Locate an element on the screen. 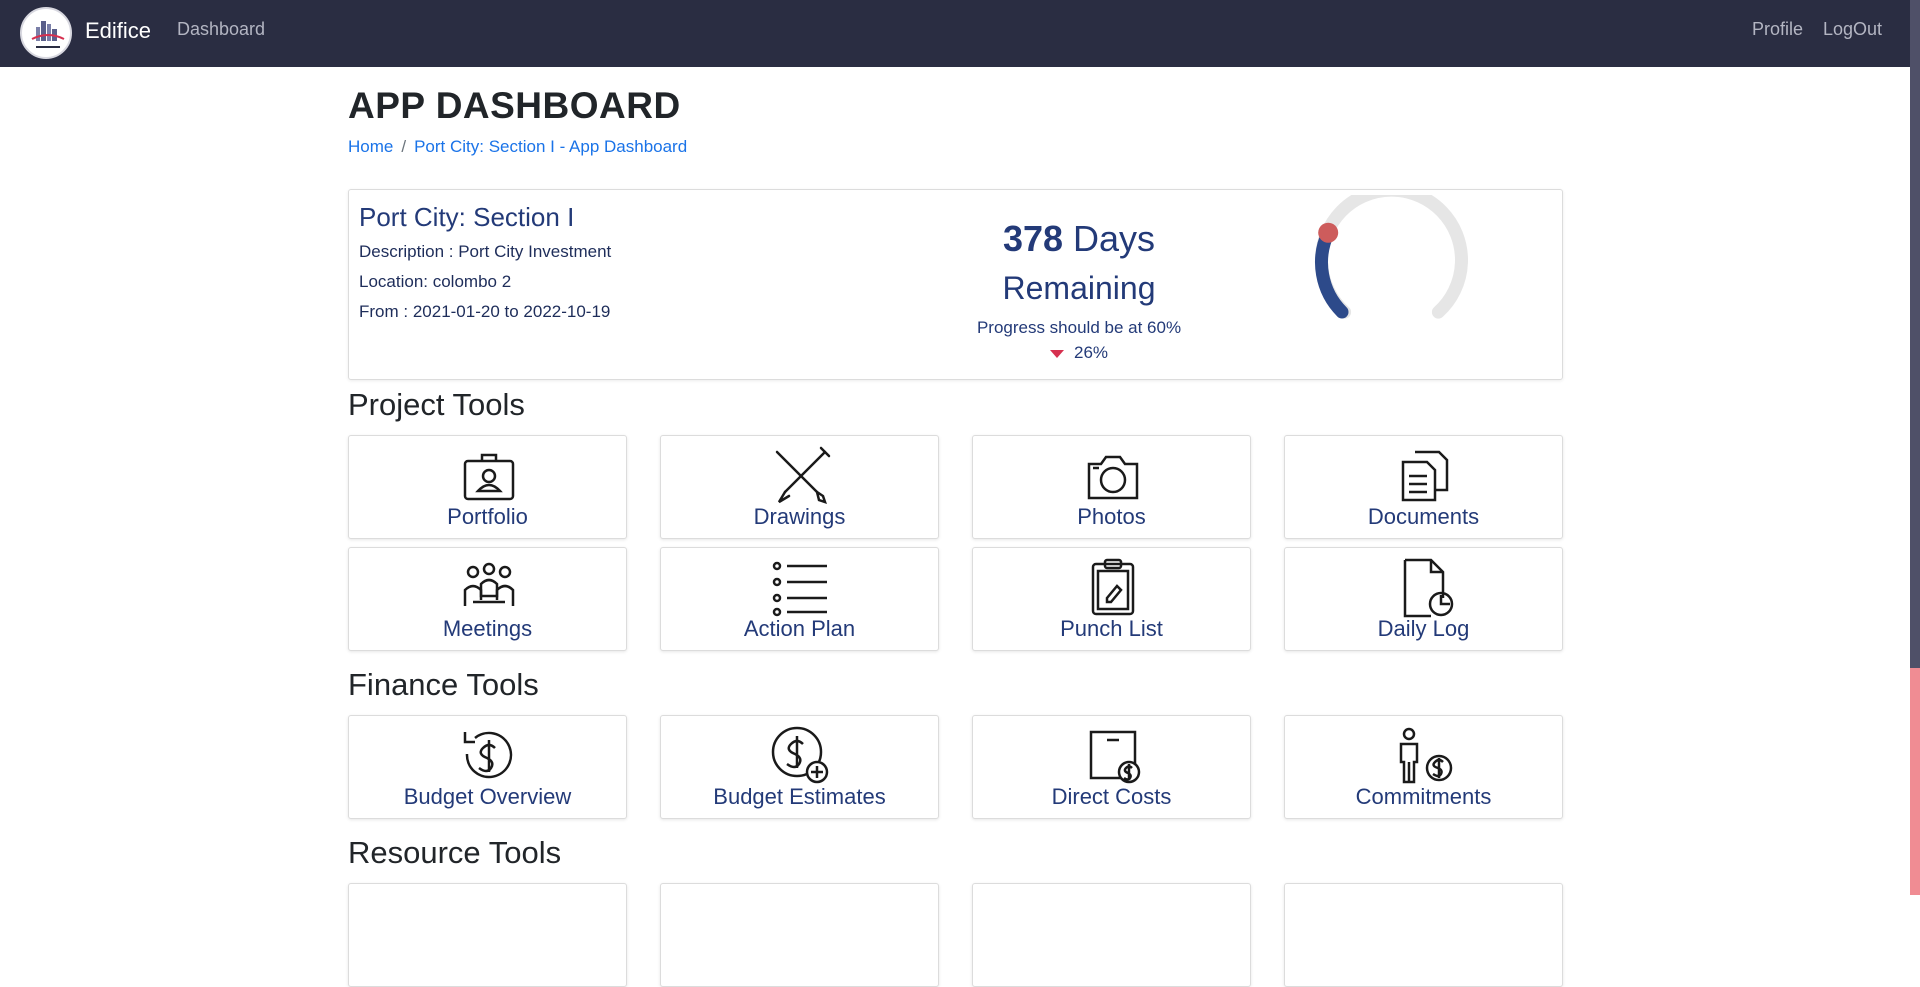 The height and width of the screenshot is (987, 1920). scrollbar-thumb is located at coordinates (1915, 781).